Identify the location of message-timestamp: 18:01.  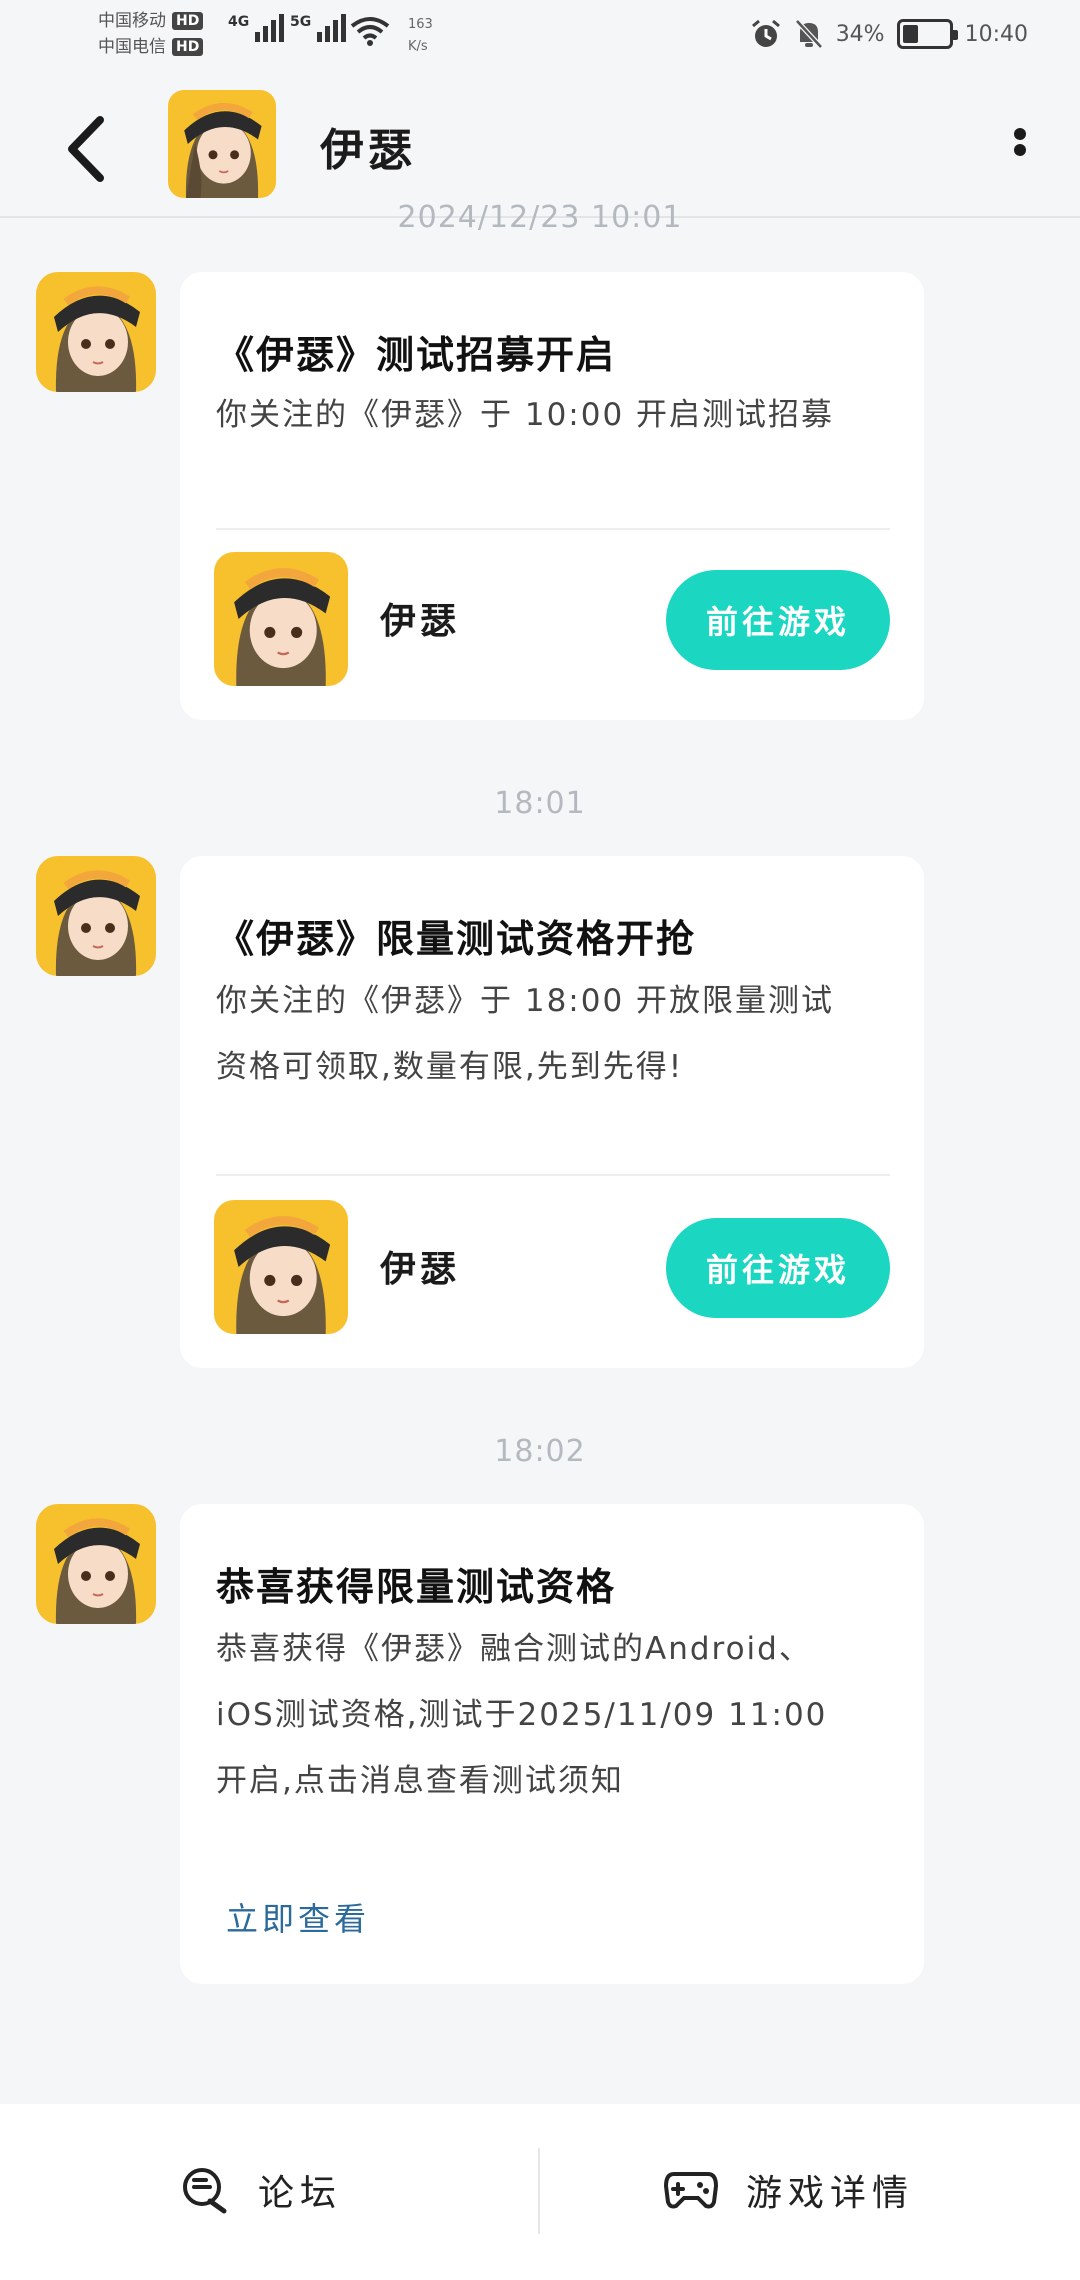
(540, 803).